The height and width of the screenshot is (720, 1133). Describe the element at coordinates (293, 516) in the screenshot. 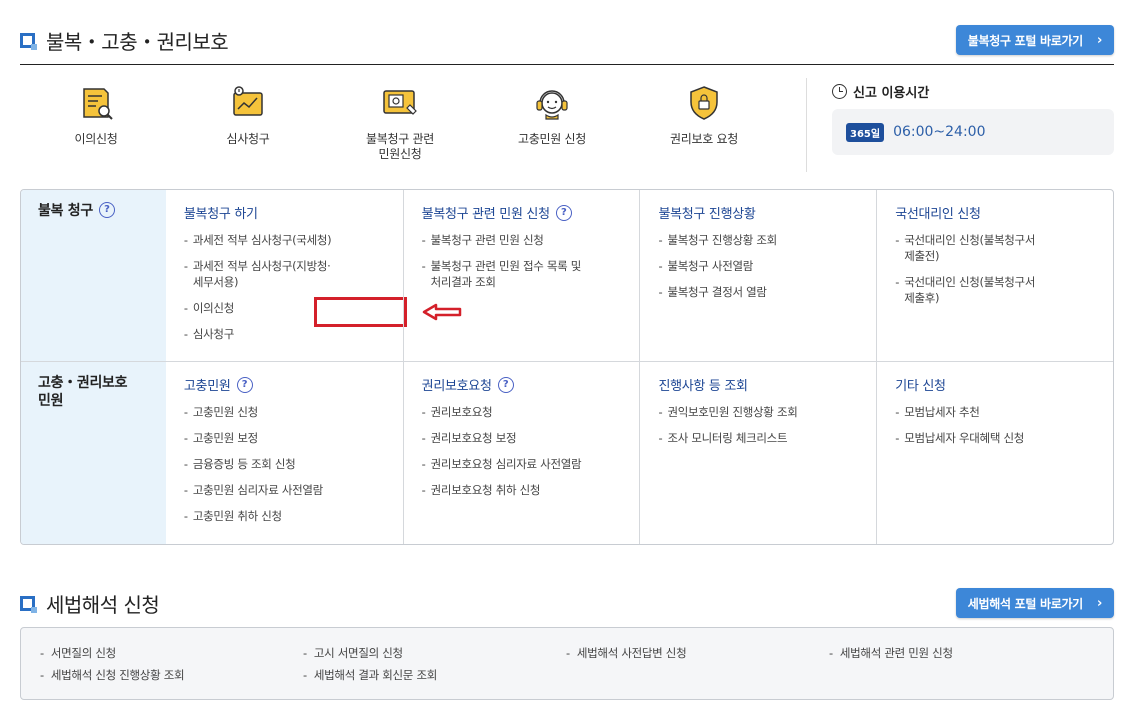

I see `list-link: 고충민원 취하 신청` at that location.